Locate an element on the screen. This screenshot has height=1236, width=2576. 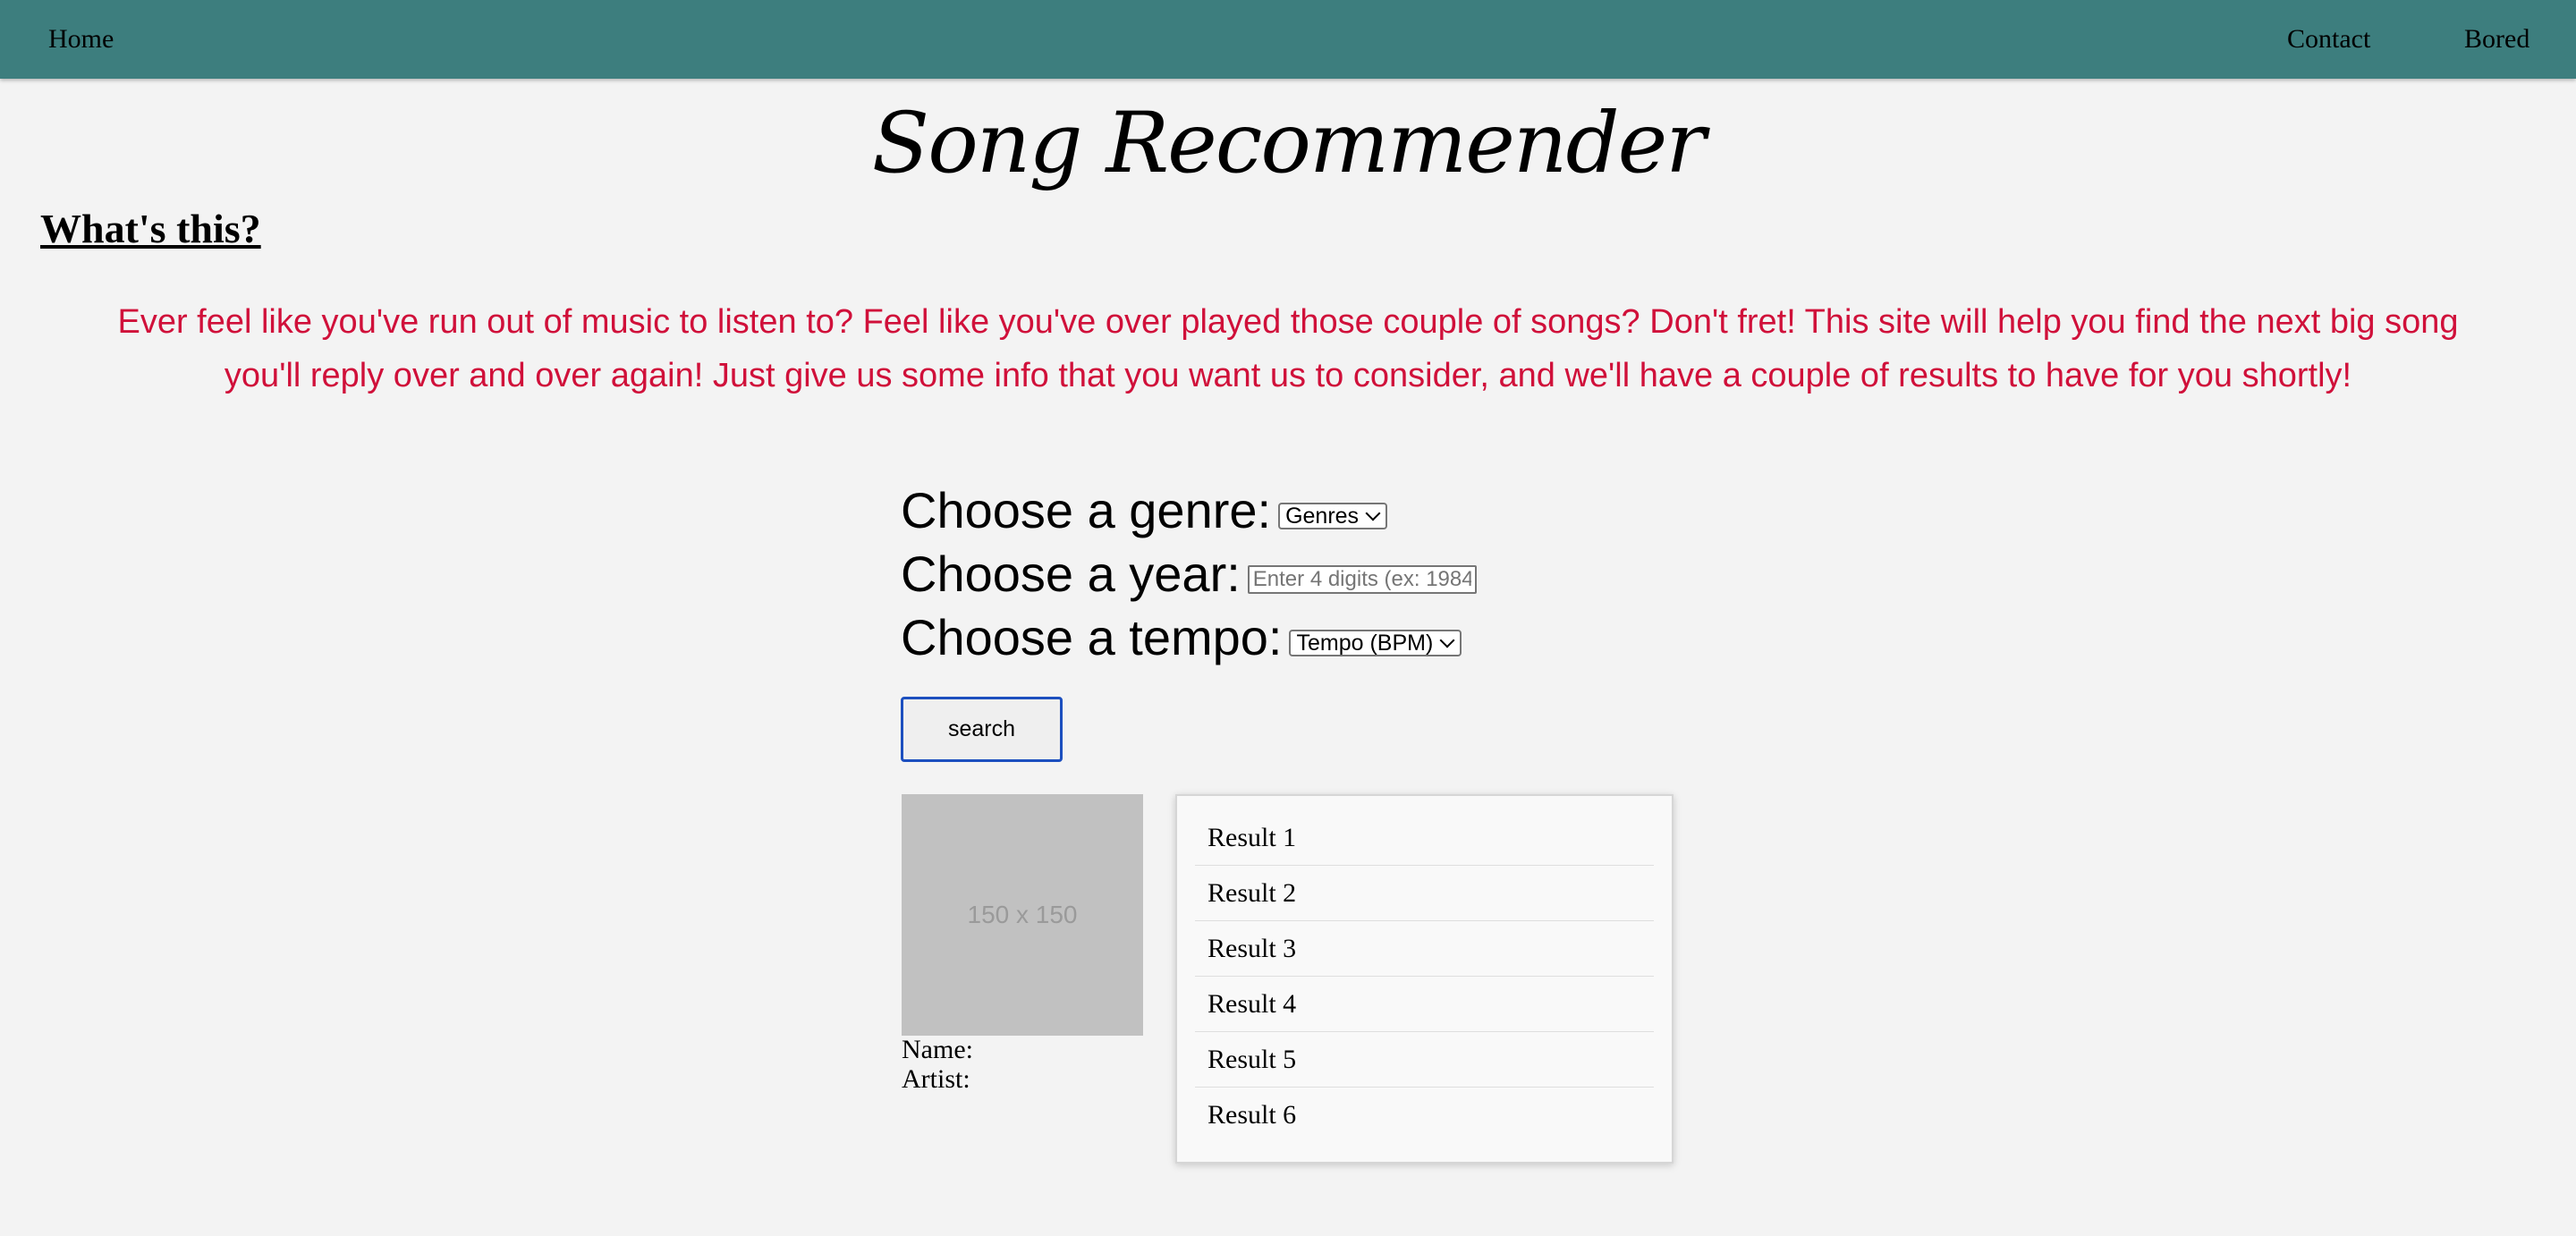
year-label: Choose a year: is located at coordinates (1071, 574).